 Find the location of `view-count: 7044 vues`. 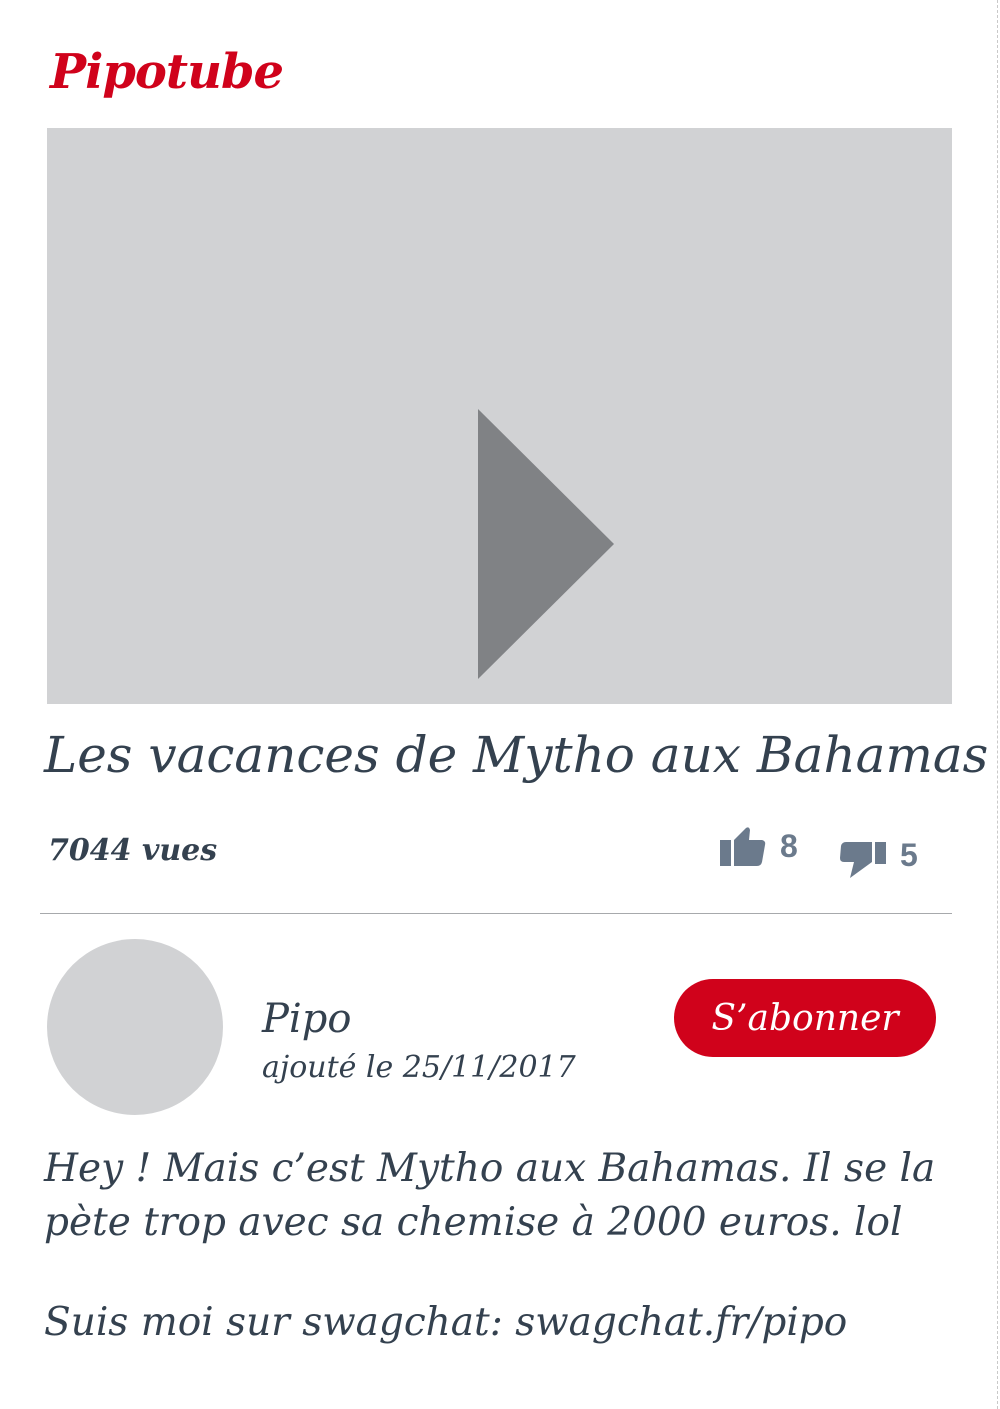

view-count: 7044 vues is located at coordinates (133, 850).